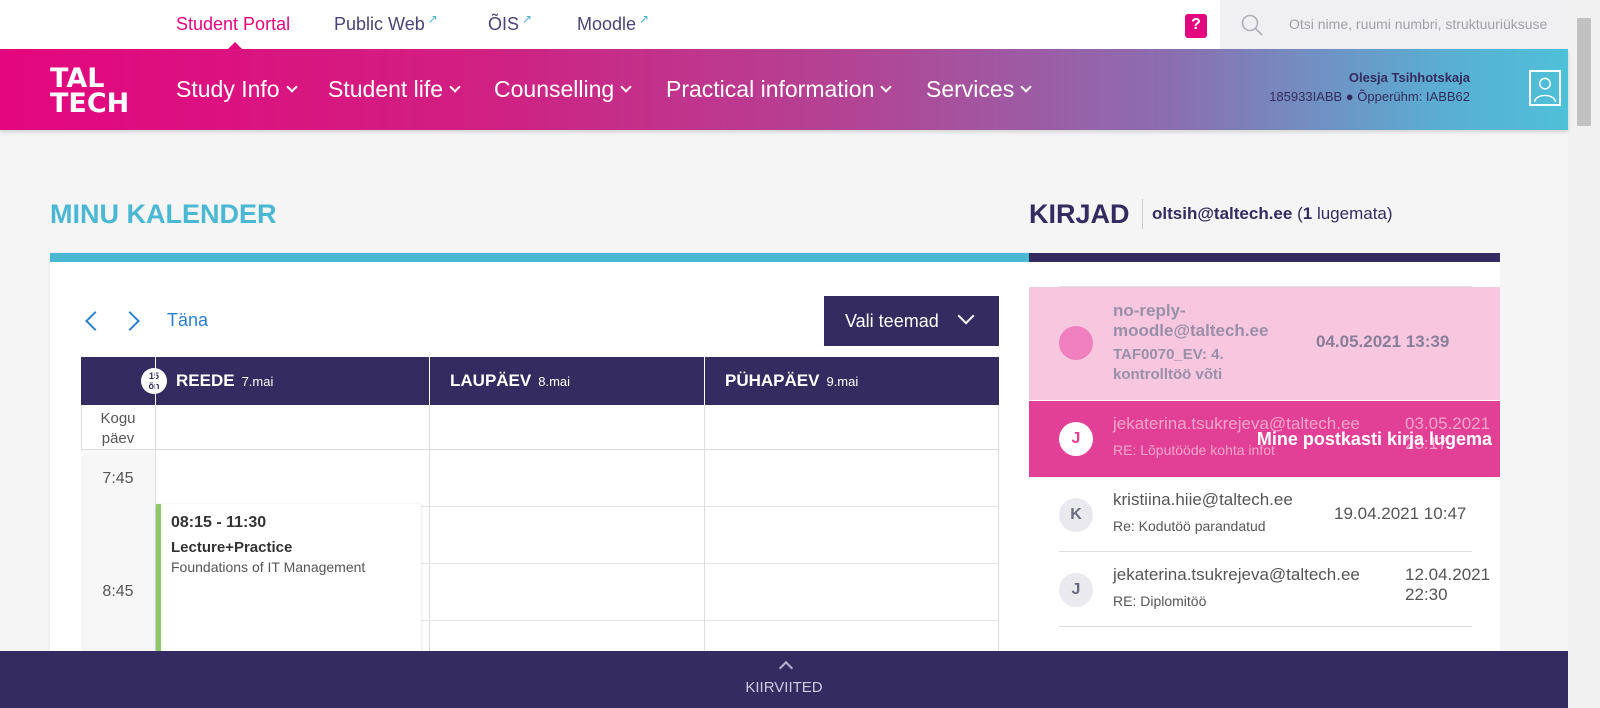 This screenshot has width=1600, height=708. What do you see at coordinates (1160, 601) in the screenshot?
I see `mail-subject: RE: Diplomitöö` at bounding box center [1160, 601].